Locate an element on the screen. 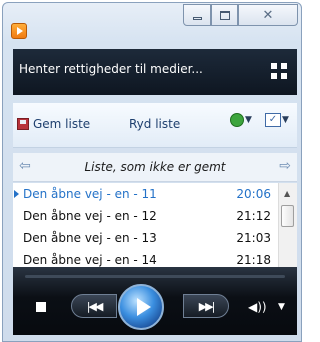 The image size is (320, 342). track-title: Den åbne vej - en - 12 is located at coordinates (90, 216).